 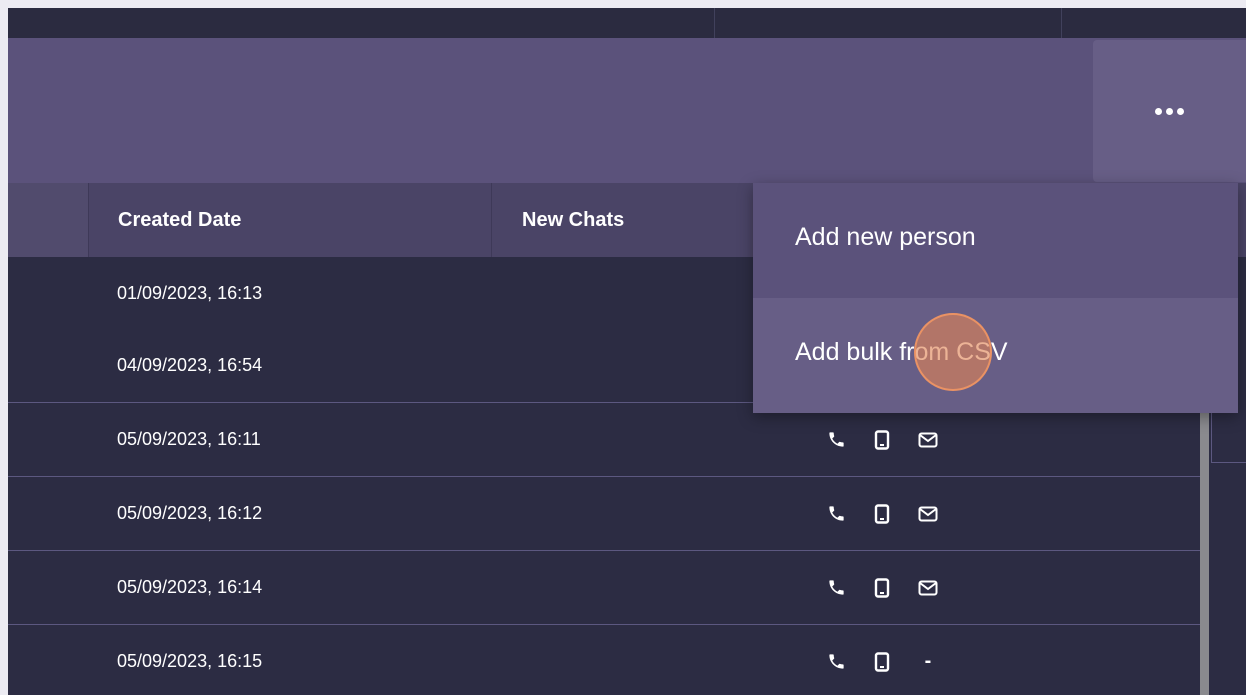 I want to click on more-options-button, so click(x=1169, y=111).